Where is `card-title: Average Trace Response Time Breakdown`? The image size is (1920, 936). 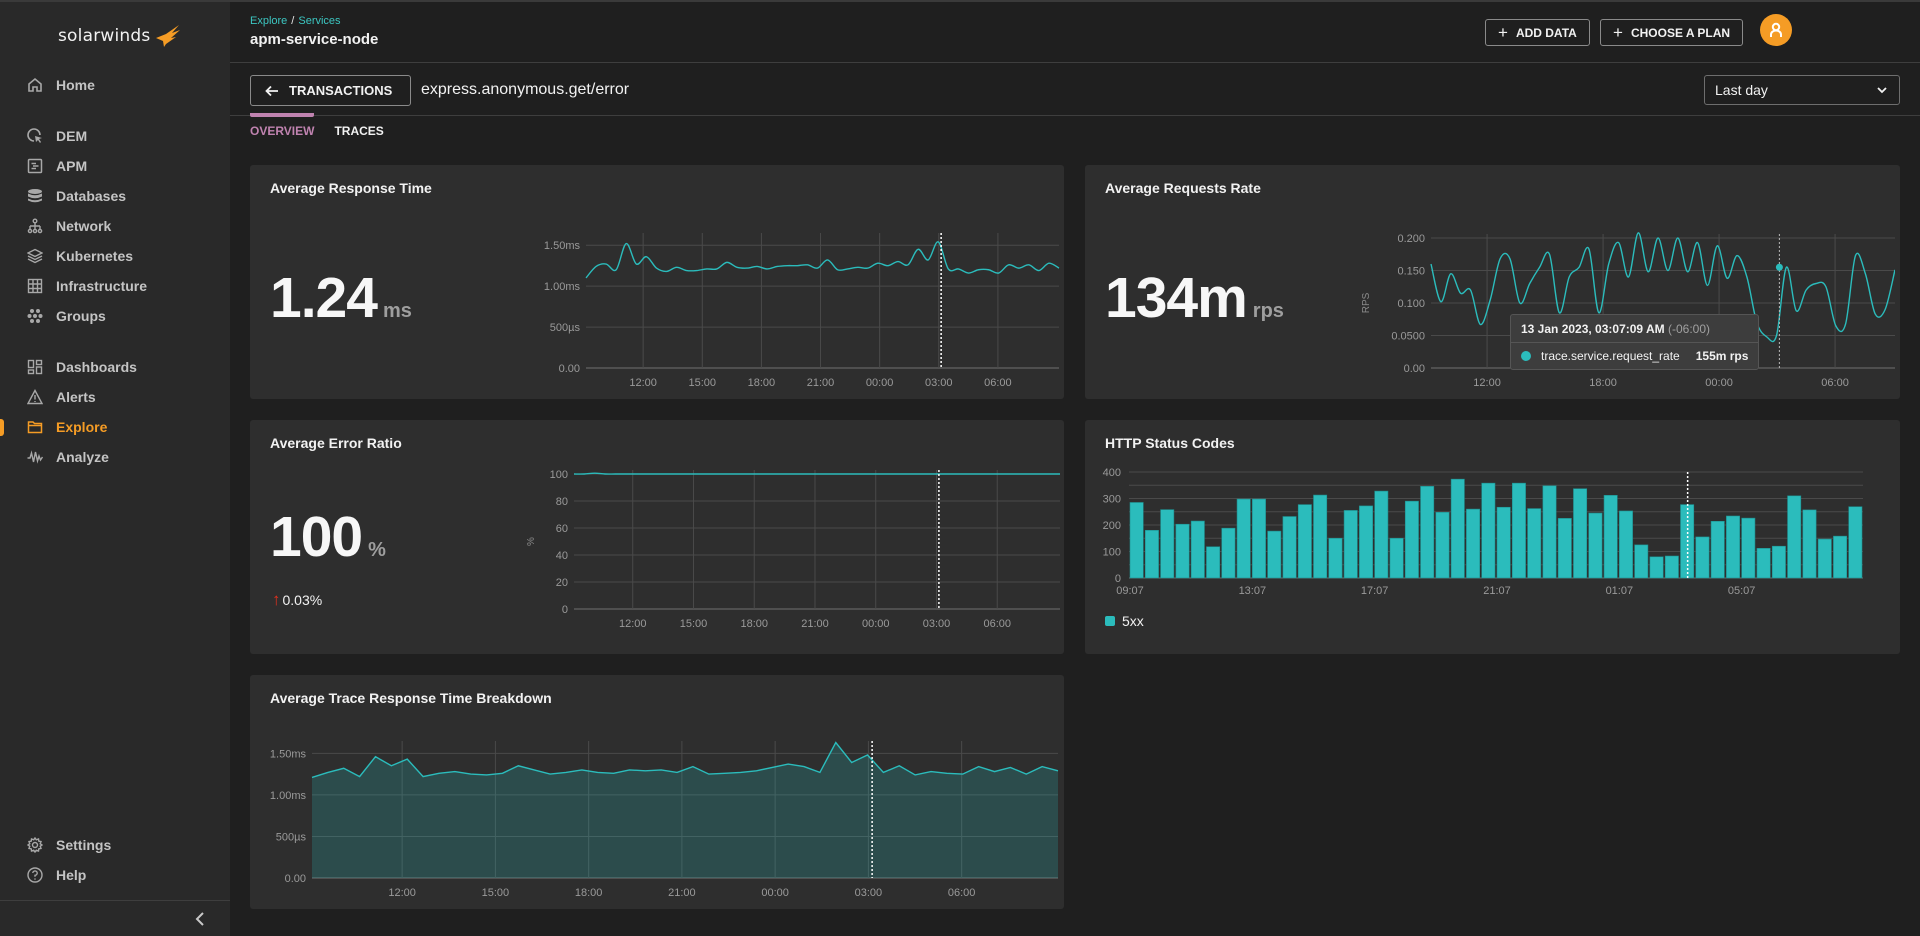
card-title: Average Trace Response Time Breakdown is located at coordinates (411, 698).